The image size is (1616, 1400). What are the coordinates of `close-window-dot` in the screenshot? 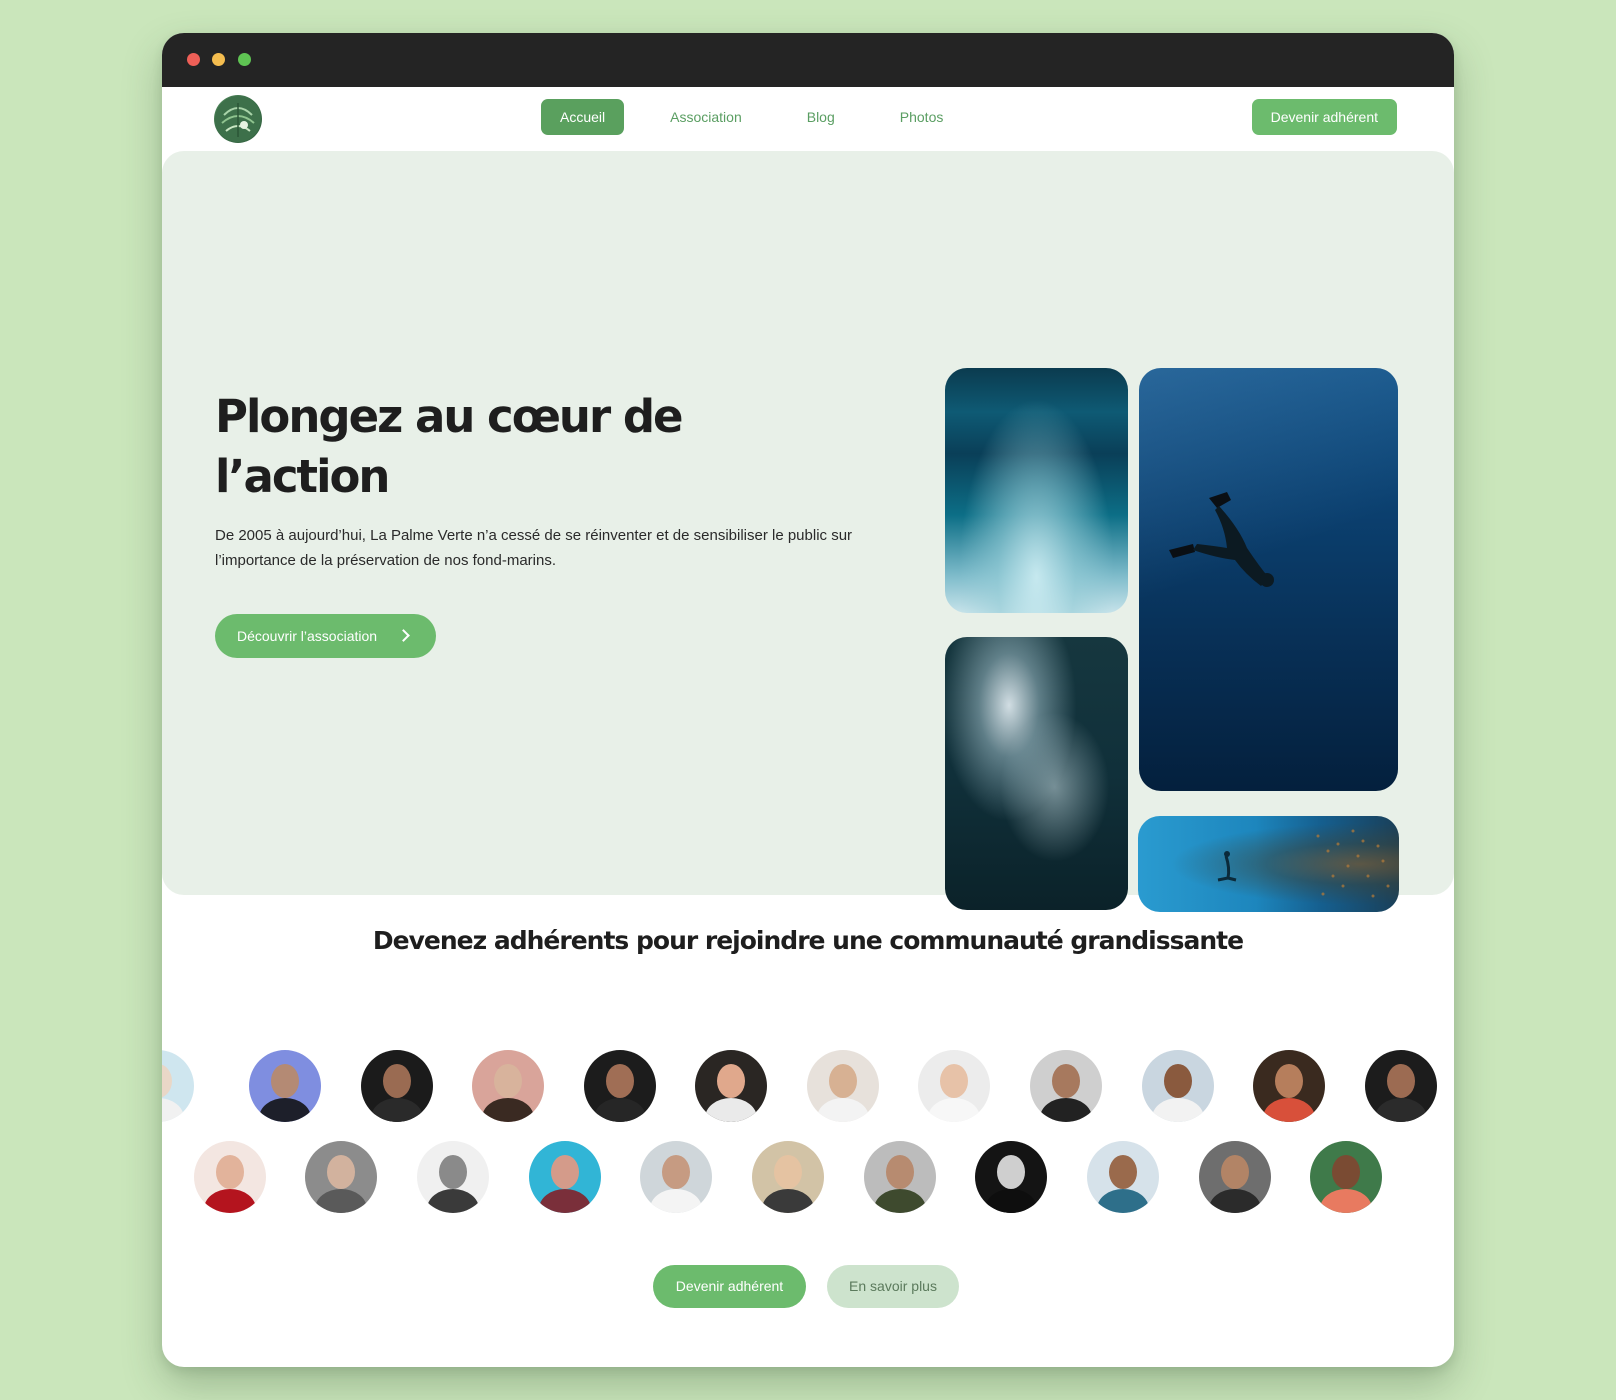 It's located at (193, 59).